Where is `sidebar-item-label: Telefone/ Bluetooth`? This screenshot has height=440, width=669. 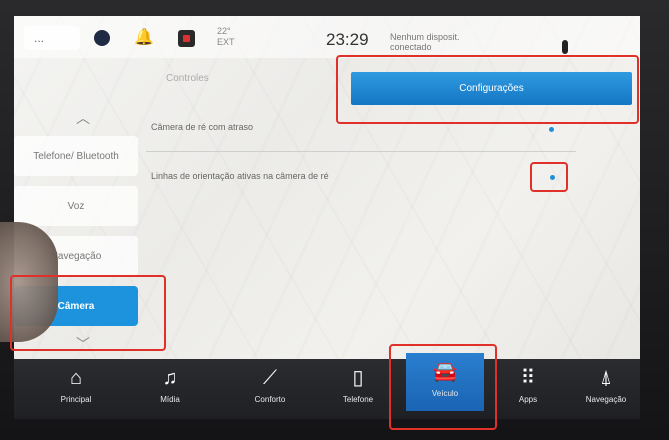
sidebar-item-label: Telefone/ Bluetooth is located at coordinates (76, 156).